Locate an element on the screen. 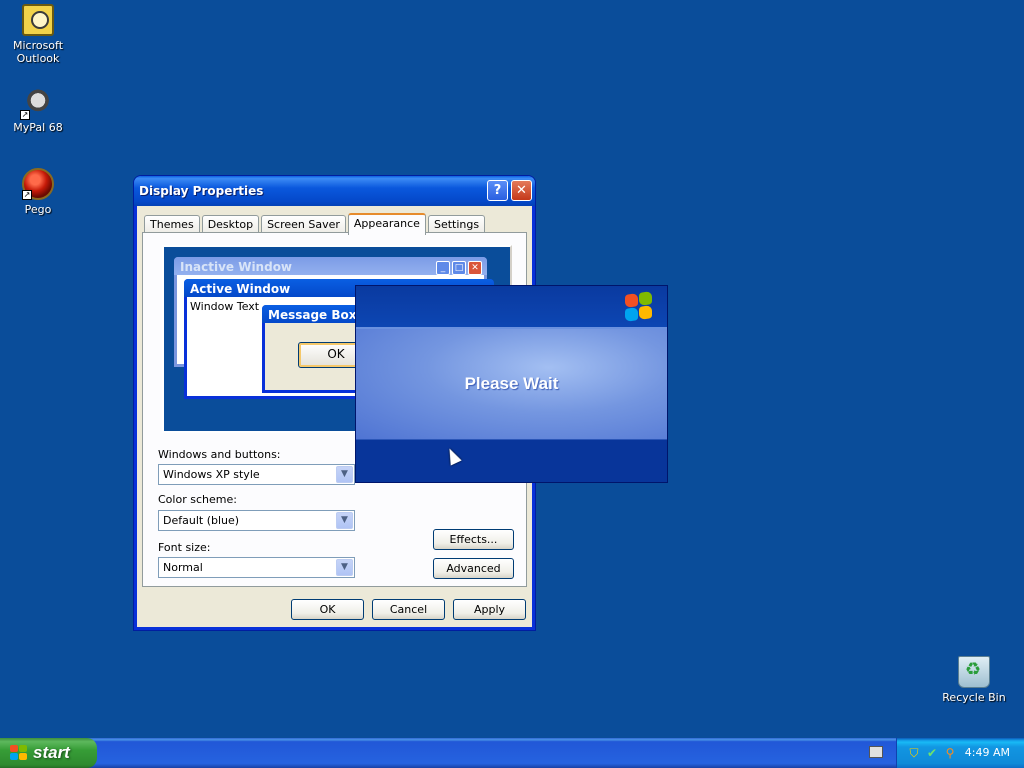 Image resolution: width=1024 pixels, height=768 pixels. font-size-select: Normal ▼ is located at coordinates (256, 567).